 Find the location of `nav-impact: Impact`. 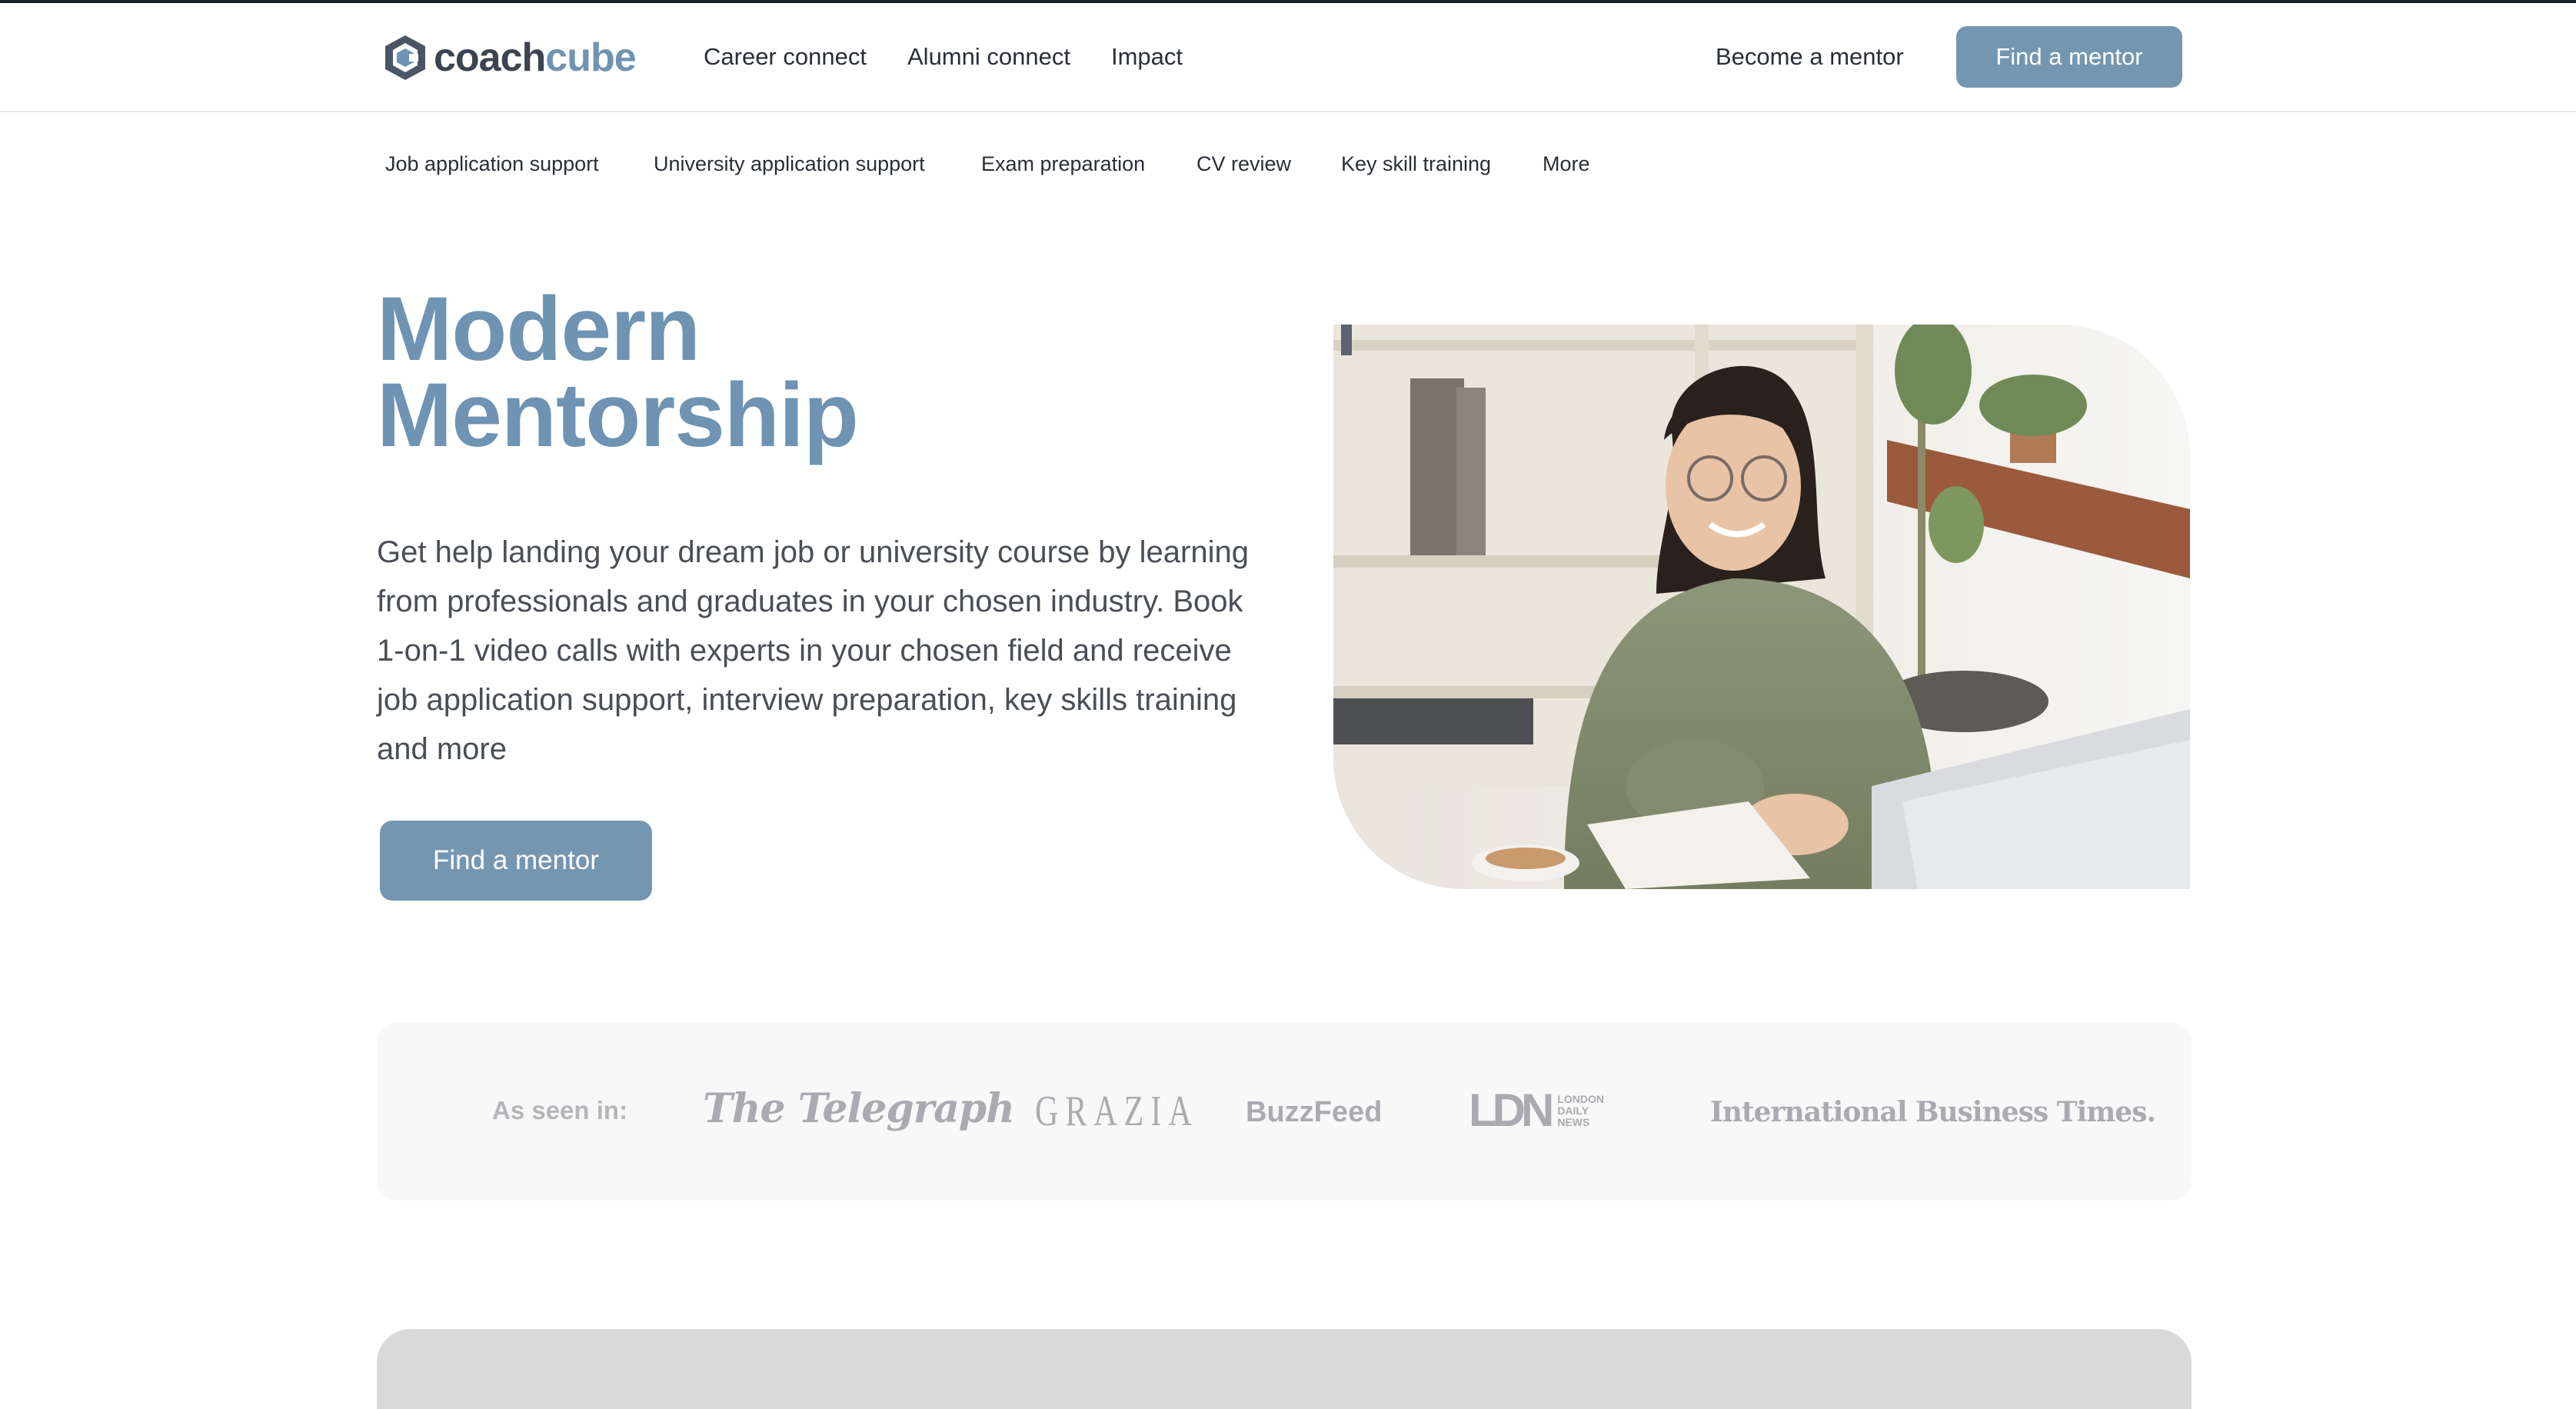

nav-impact: Impact is located at coordinates (1147, 57).